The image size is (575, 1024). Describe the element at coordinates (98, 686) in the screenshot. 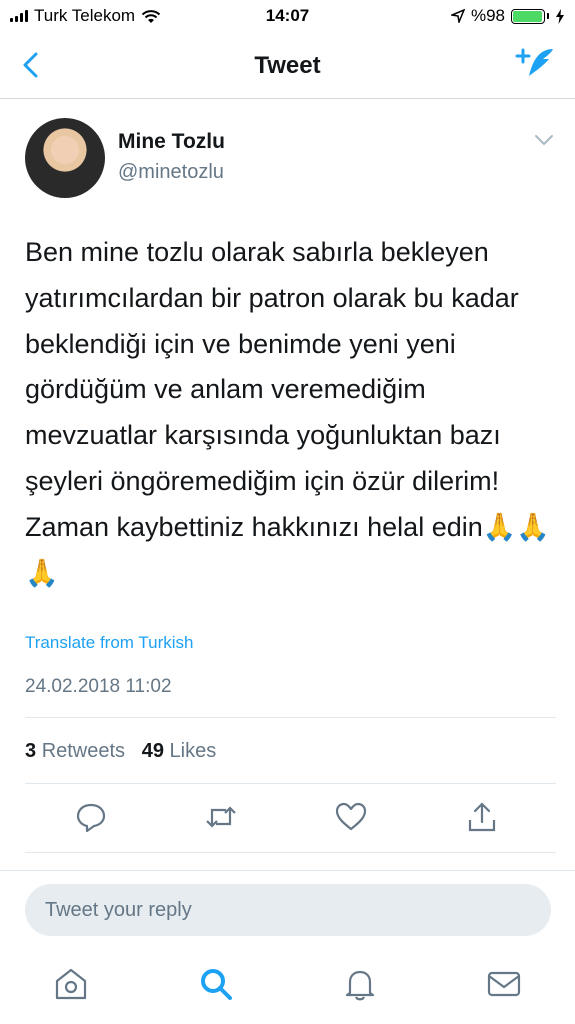

I see `tweet-date: 24.02.2018 11:02` at that location.